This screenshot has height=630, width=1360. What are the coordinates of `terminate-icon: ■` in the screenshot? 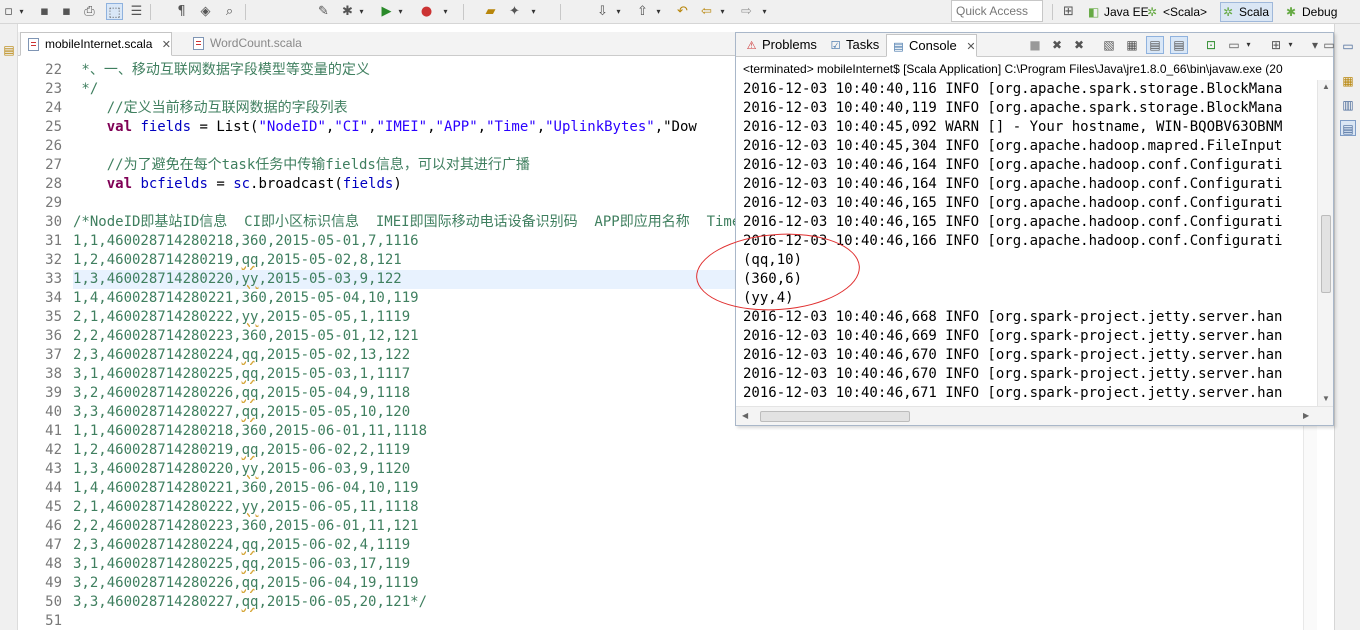 It's located at (1035, 45).